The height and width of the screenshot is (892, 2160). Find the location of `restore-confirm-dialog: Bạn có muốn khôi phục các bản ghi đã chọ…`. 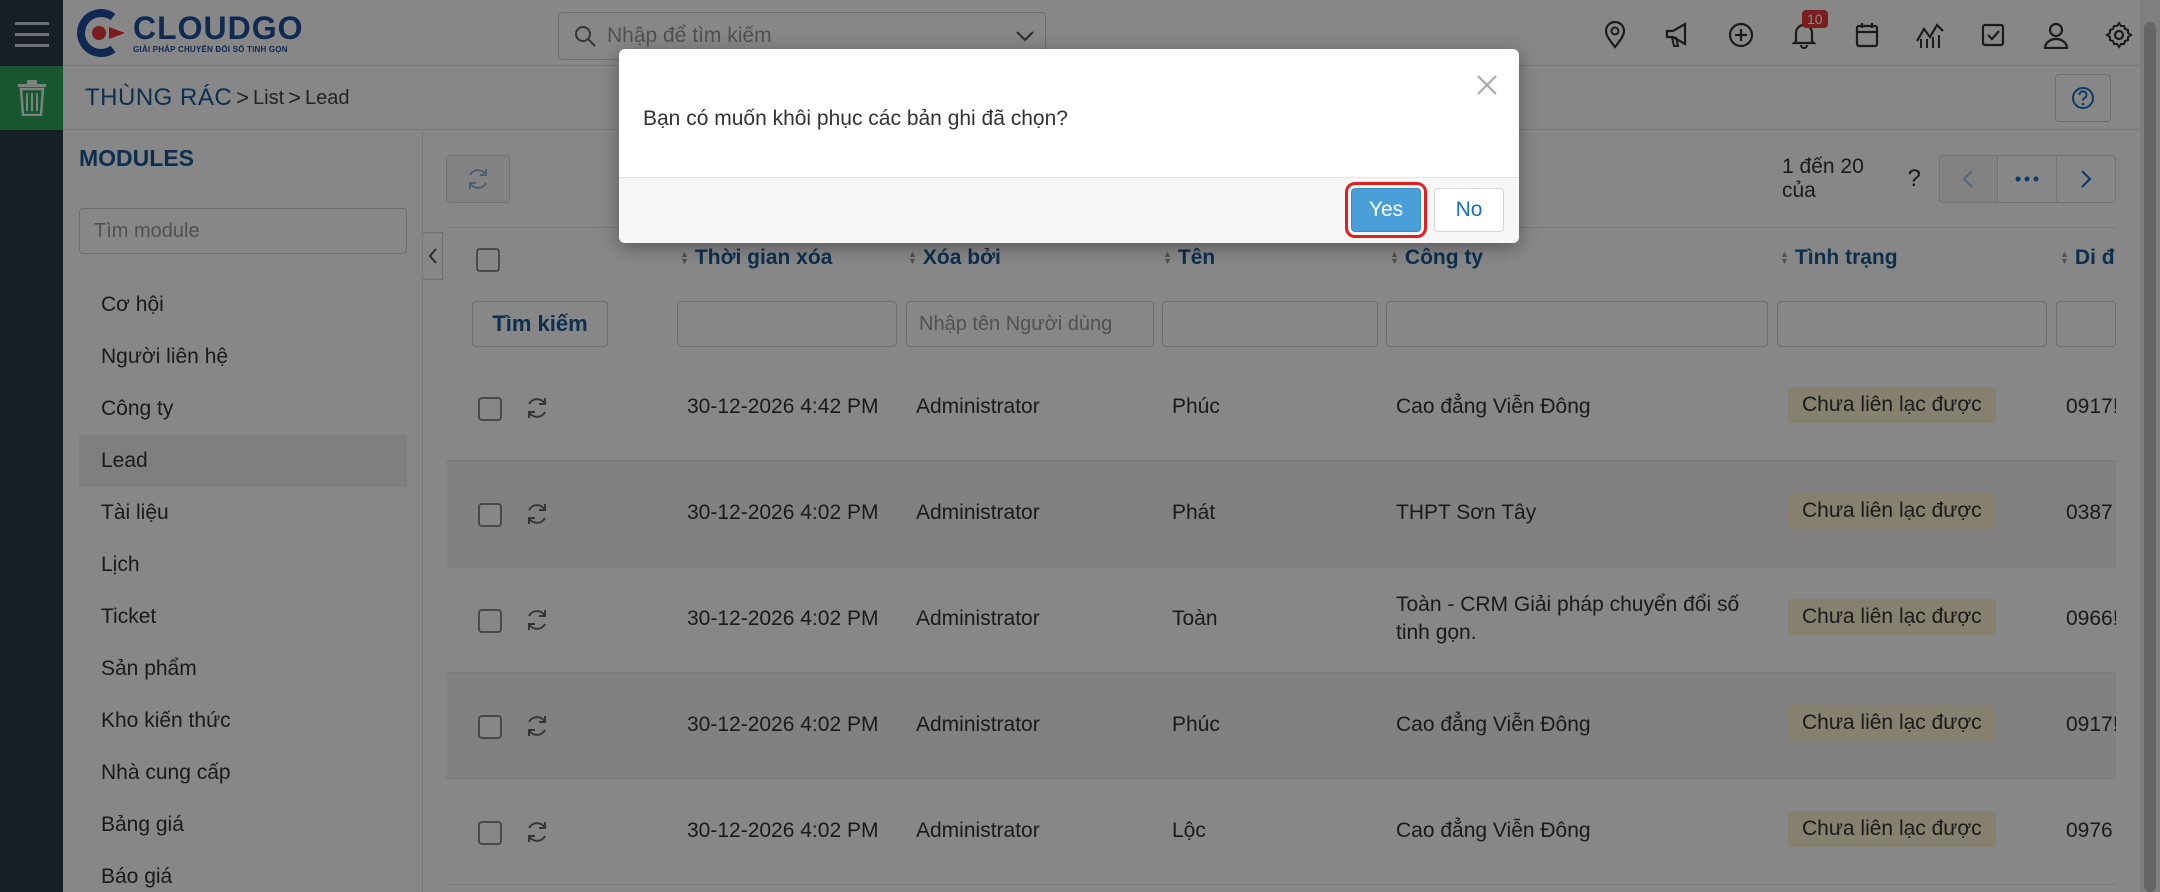

restore-confirm-dialog: Bạn có muốn khôi phục các bản ghi đã chọ… is located at coordinates (1069, 146).